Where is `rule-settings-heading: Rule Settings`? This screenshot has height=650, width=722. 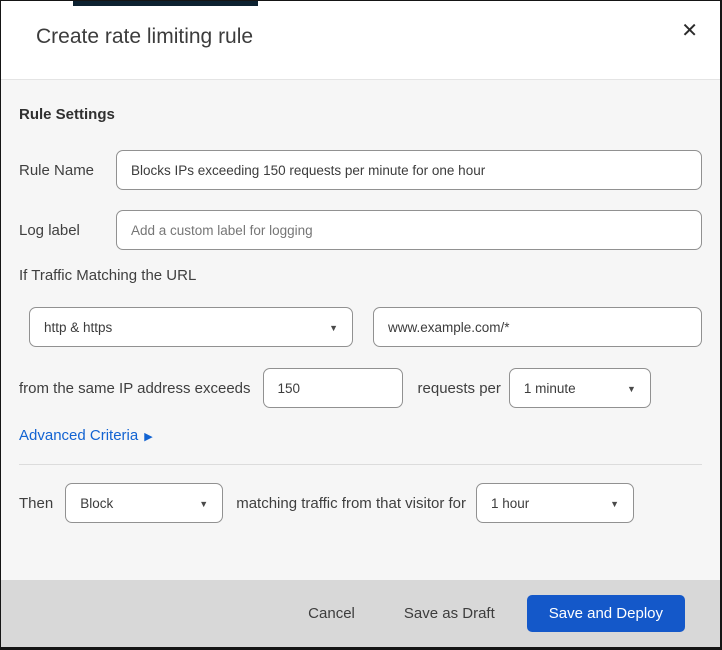 rule-settings-heading: Rule Settings is located at coordinates (67, 114).